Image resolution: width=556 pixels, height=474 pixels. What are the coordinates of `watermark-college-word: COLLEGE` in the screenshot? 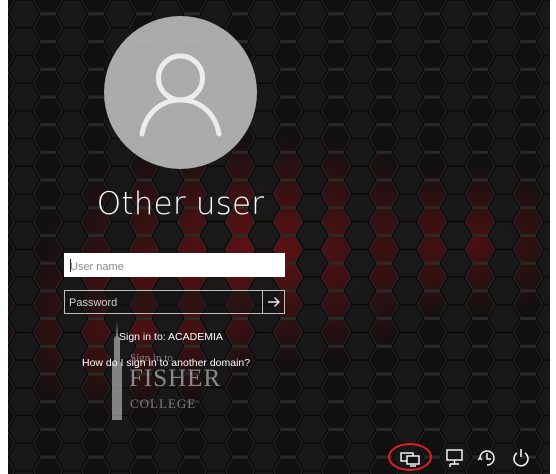 It's located at (163, 403).